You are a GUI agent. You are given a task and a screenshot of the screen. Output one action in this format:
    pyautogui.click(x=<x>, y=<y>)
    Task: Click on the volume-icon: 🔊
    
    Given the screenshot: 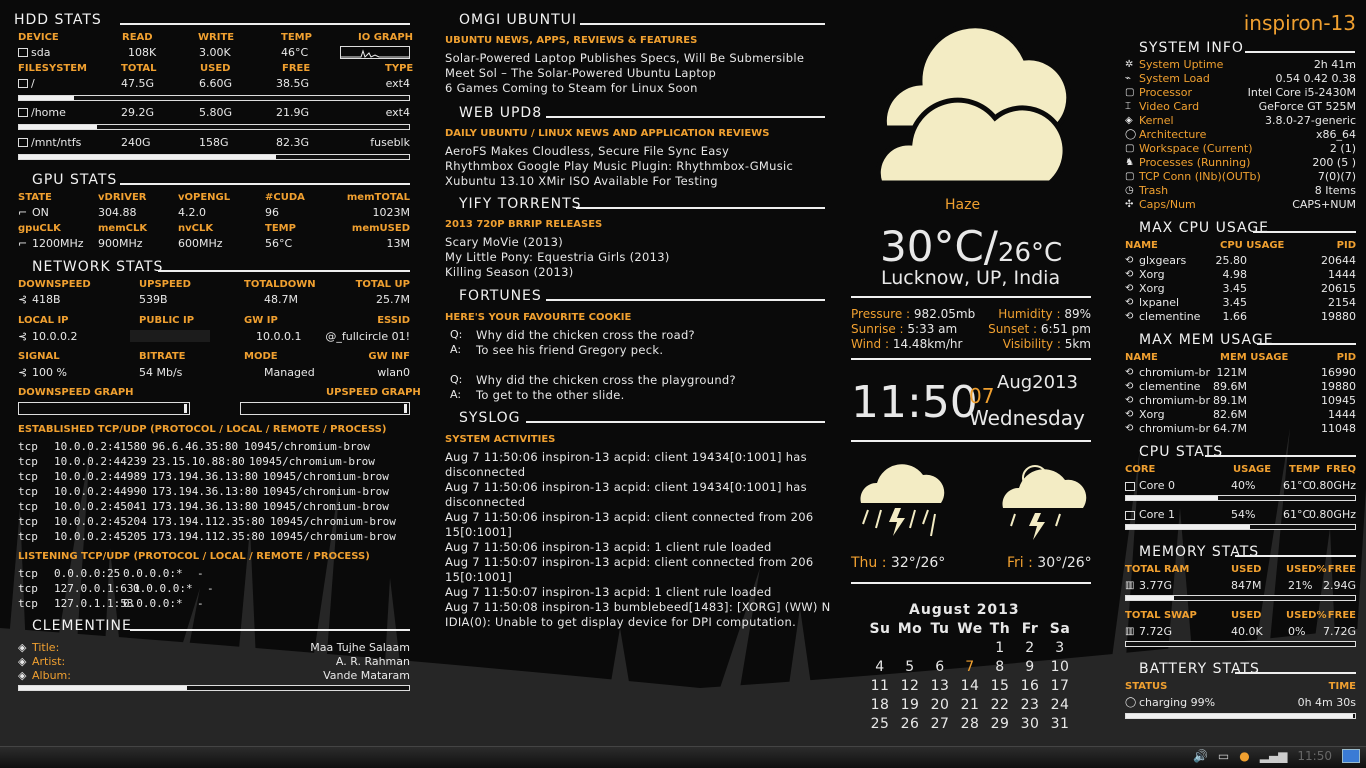 What is the action you would take?
    pyautogui.click(x=1200, y=756)
    